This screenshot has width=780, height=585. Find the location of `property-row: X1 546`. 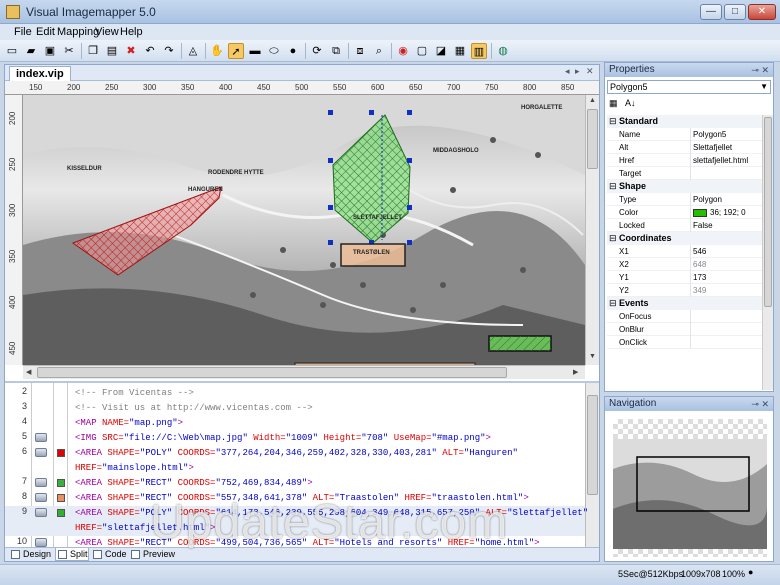

property-row: X1 546 is located at coordinates (684, 251).